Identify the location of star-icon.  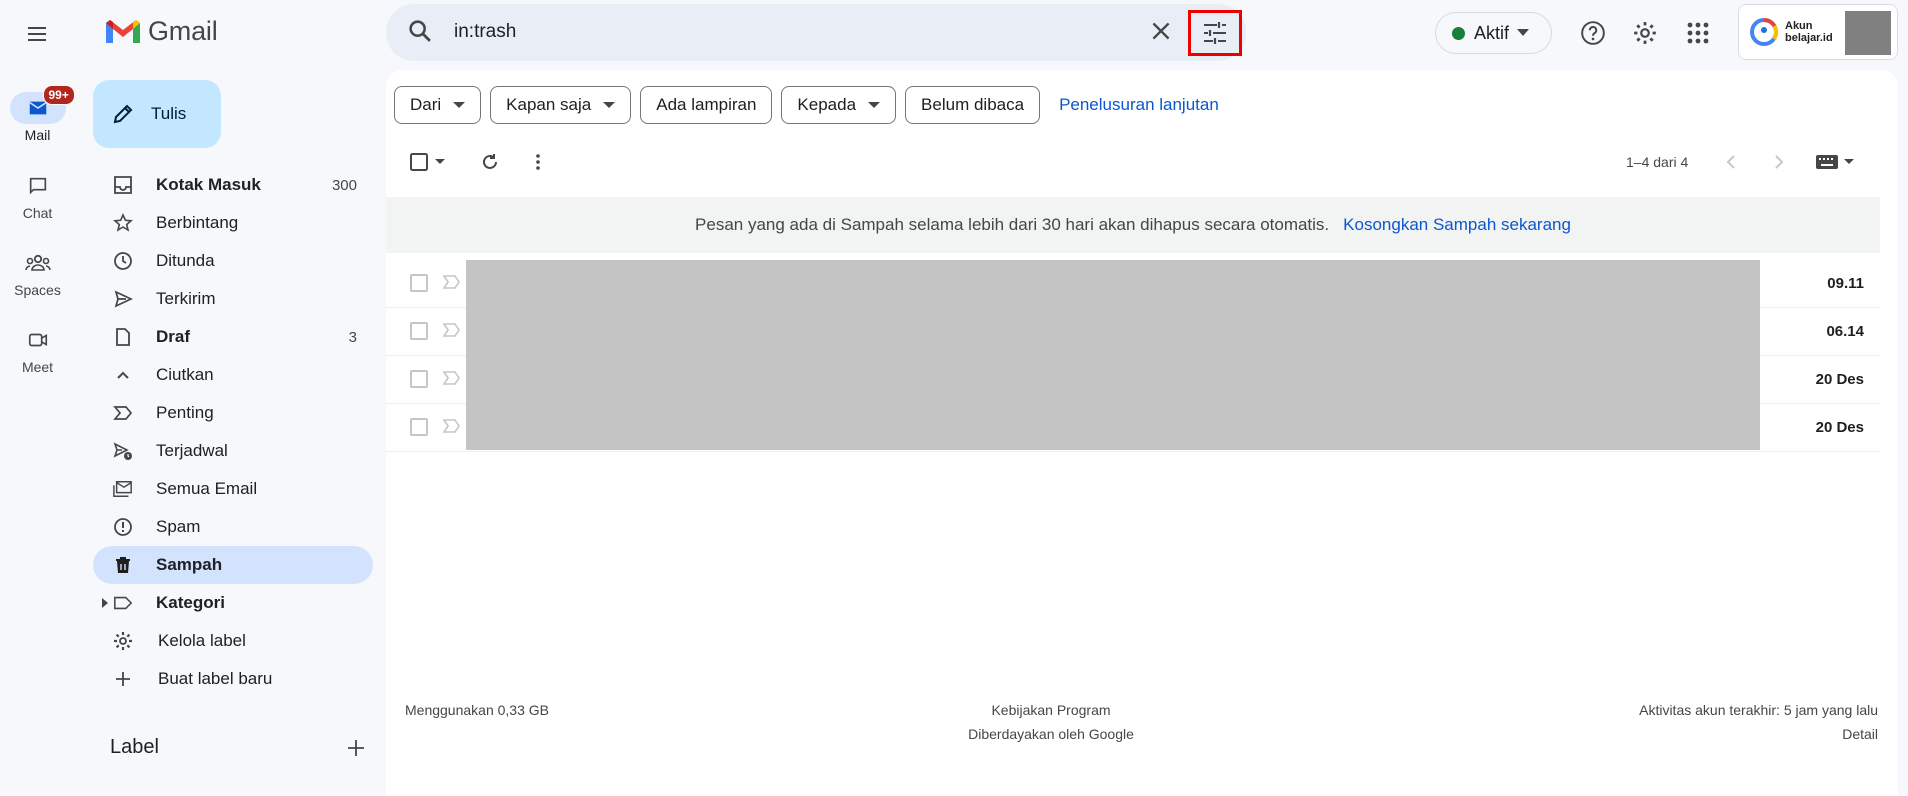
(123, 222).